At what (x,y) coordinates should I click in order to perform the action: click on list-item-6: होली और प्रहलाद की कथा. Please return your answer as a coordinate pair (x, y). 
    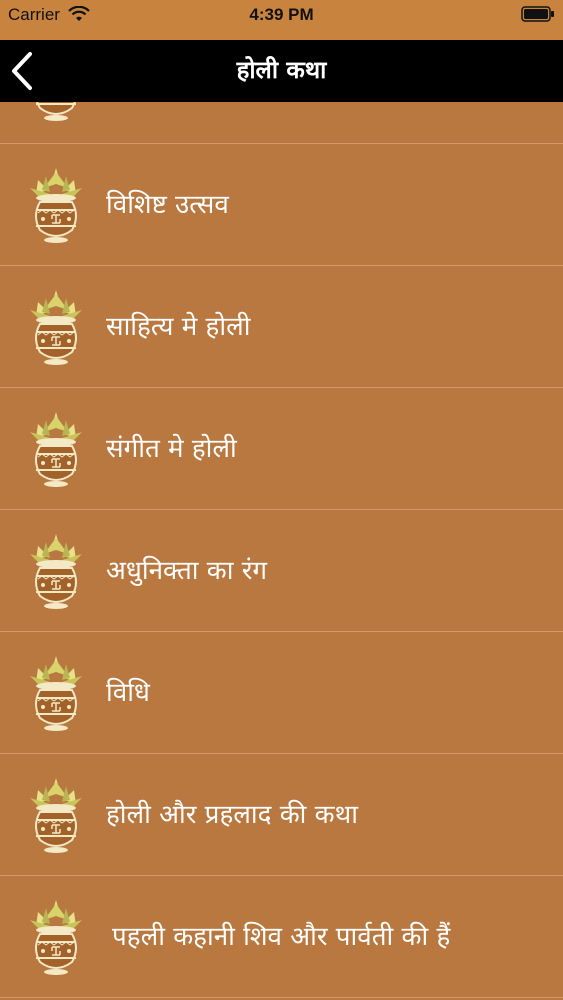
    Looking at the image, I should click on (281, 815).